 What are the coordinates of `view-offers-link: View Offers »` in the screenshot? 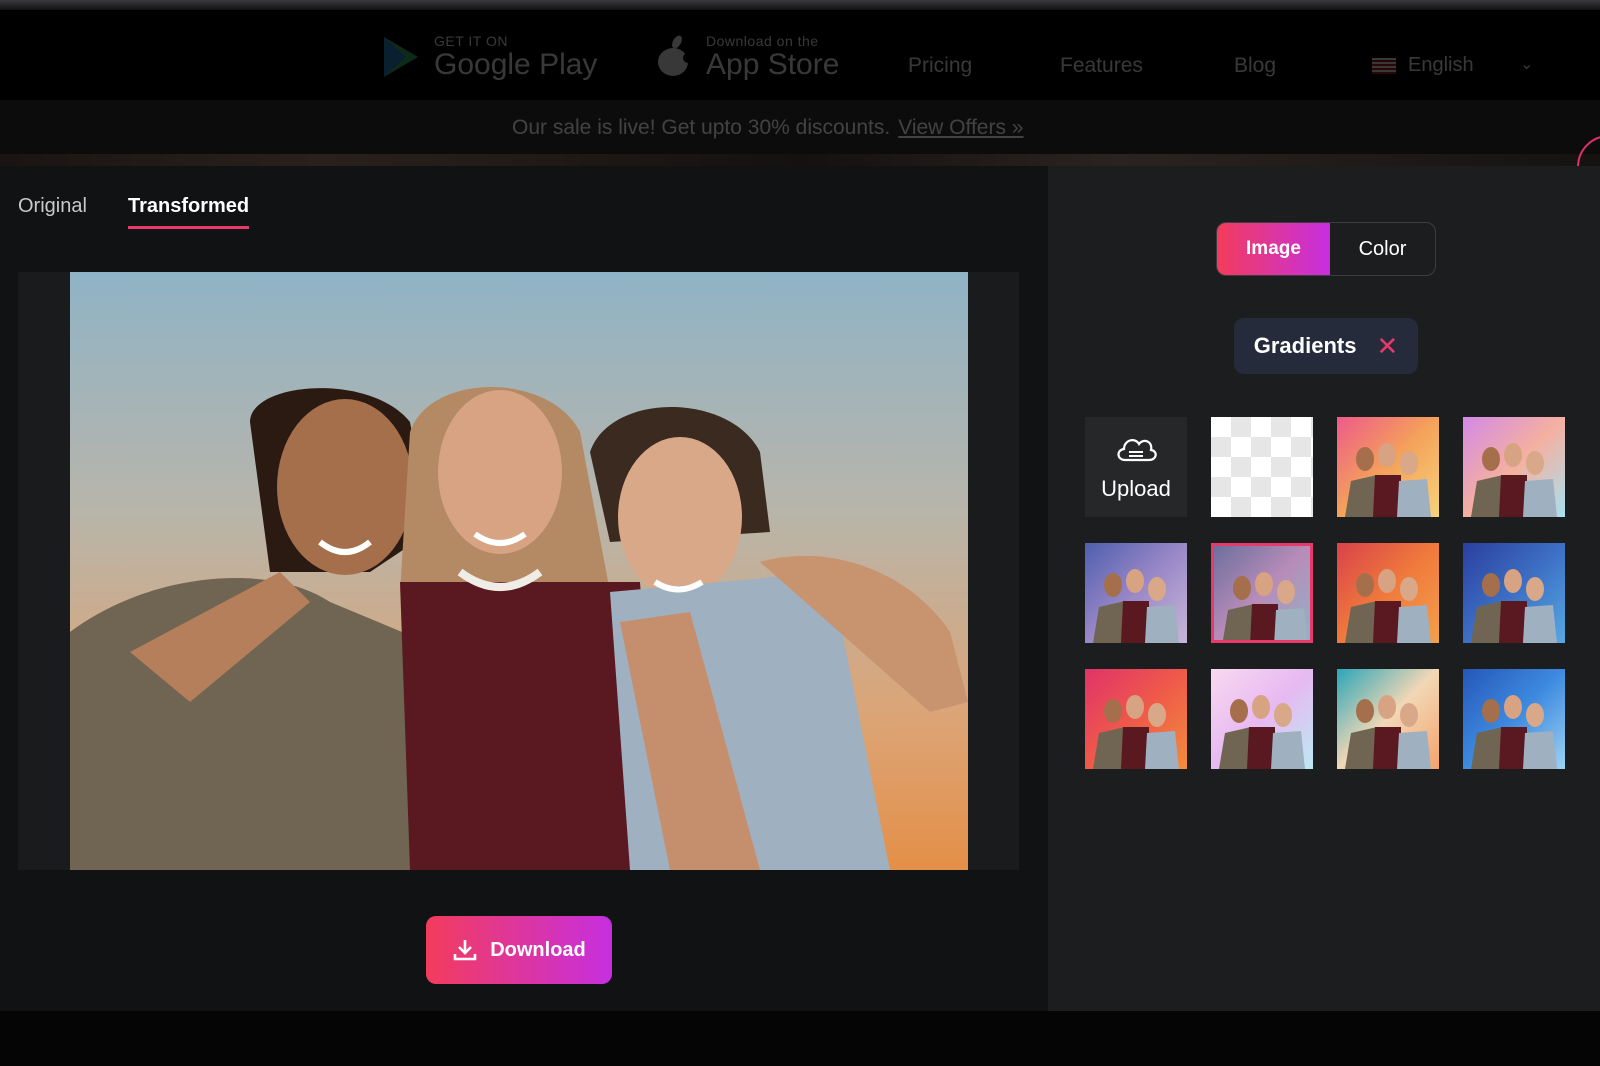 It's located at (960, 127).